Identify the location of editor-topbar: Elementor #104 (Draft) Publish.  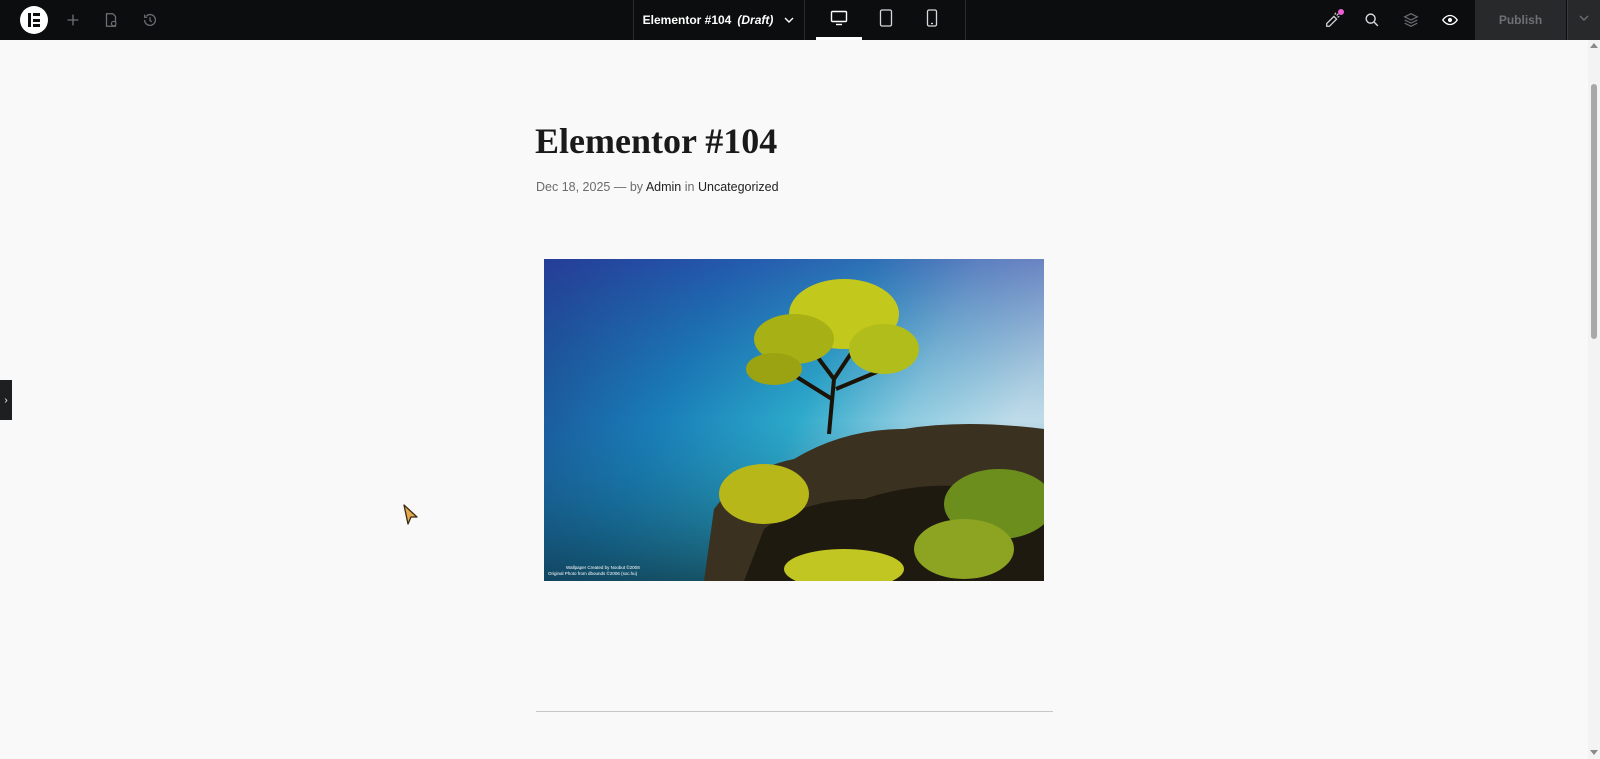
(800, 20).